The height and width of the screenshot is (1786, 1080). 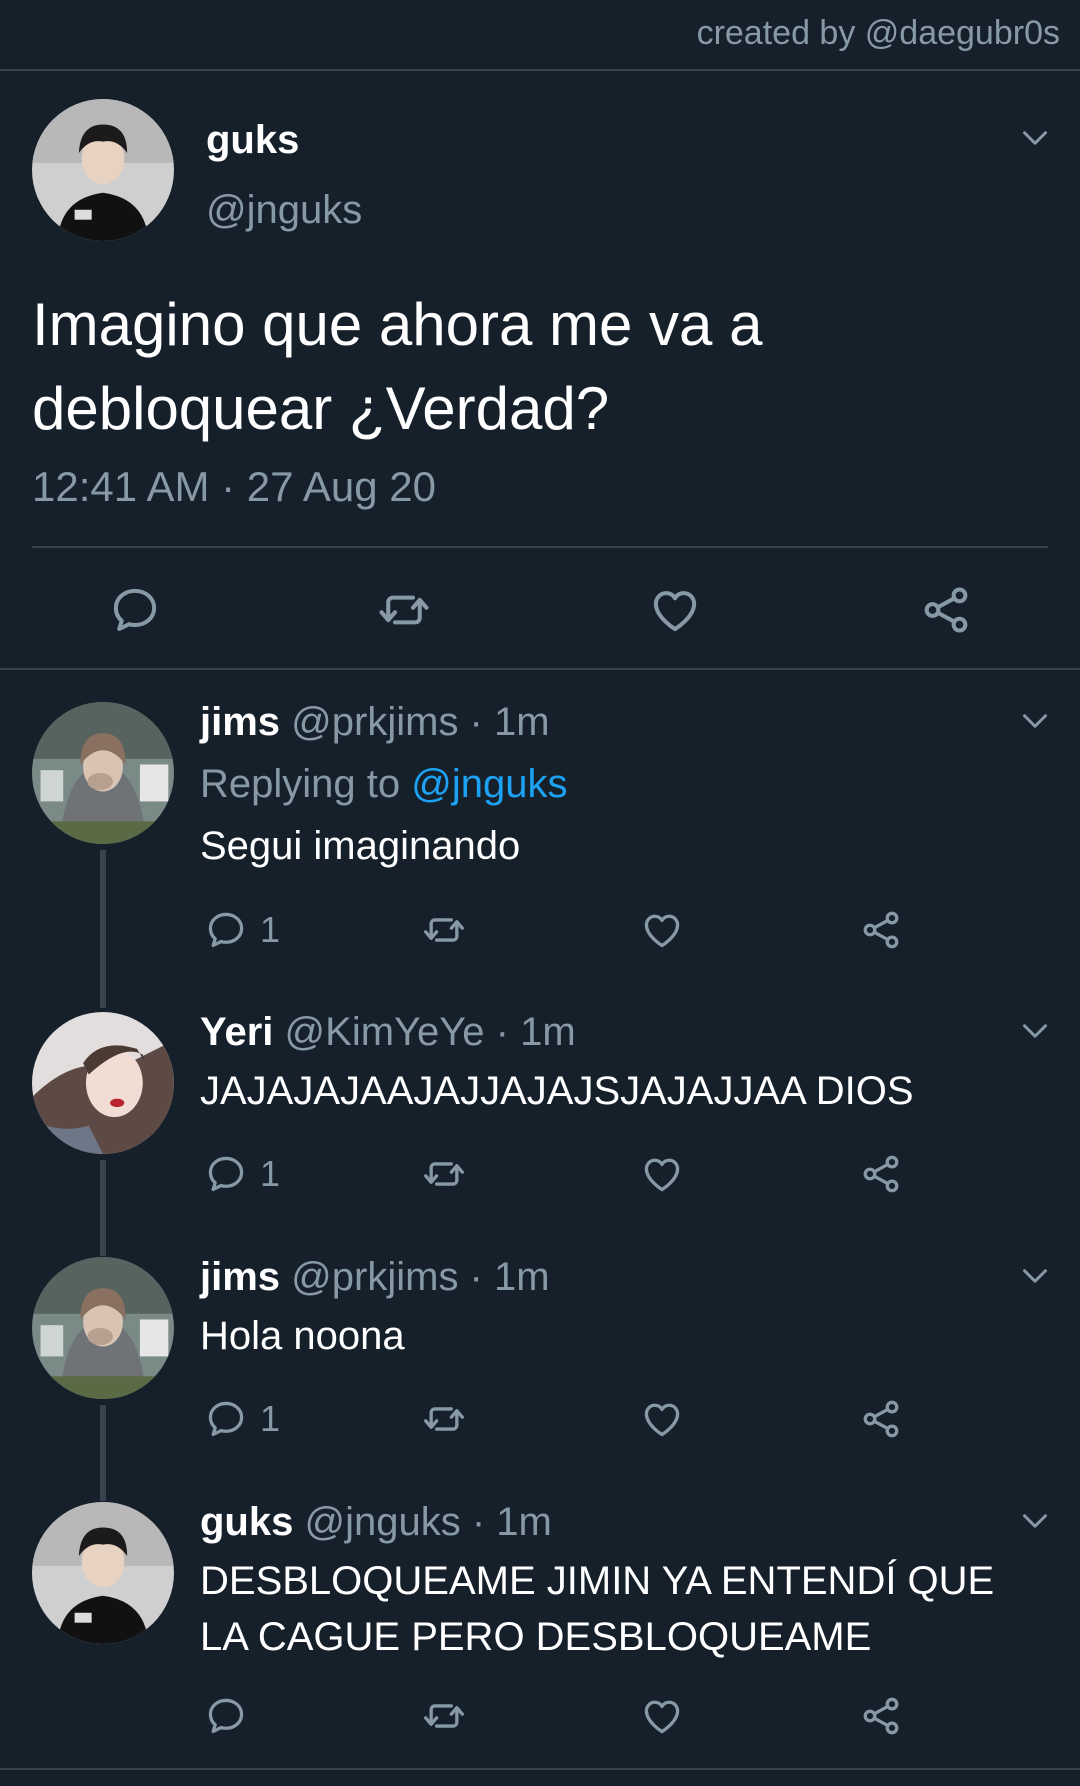 What do you see at coordinates (878, 33) in the screenshot?
I see `creator-credit: created by @daegubr0s` at bounding box center [878, 33].